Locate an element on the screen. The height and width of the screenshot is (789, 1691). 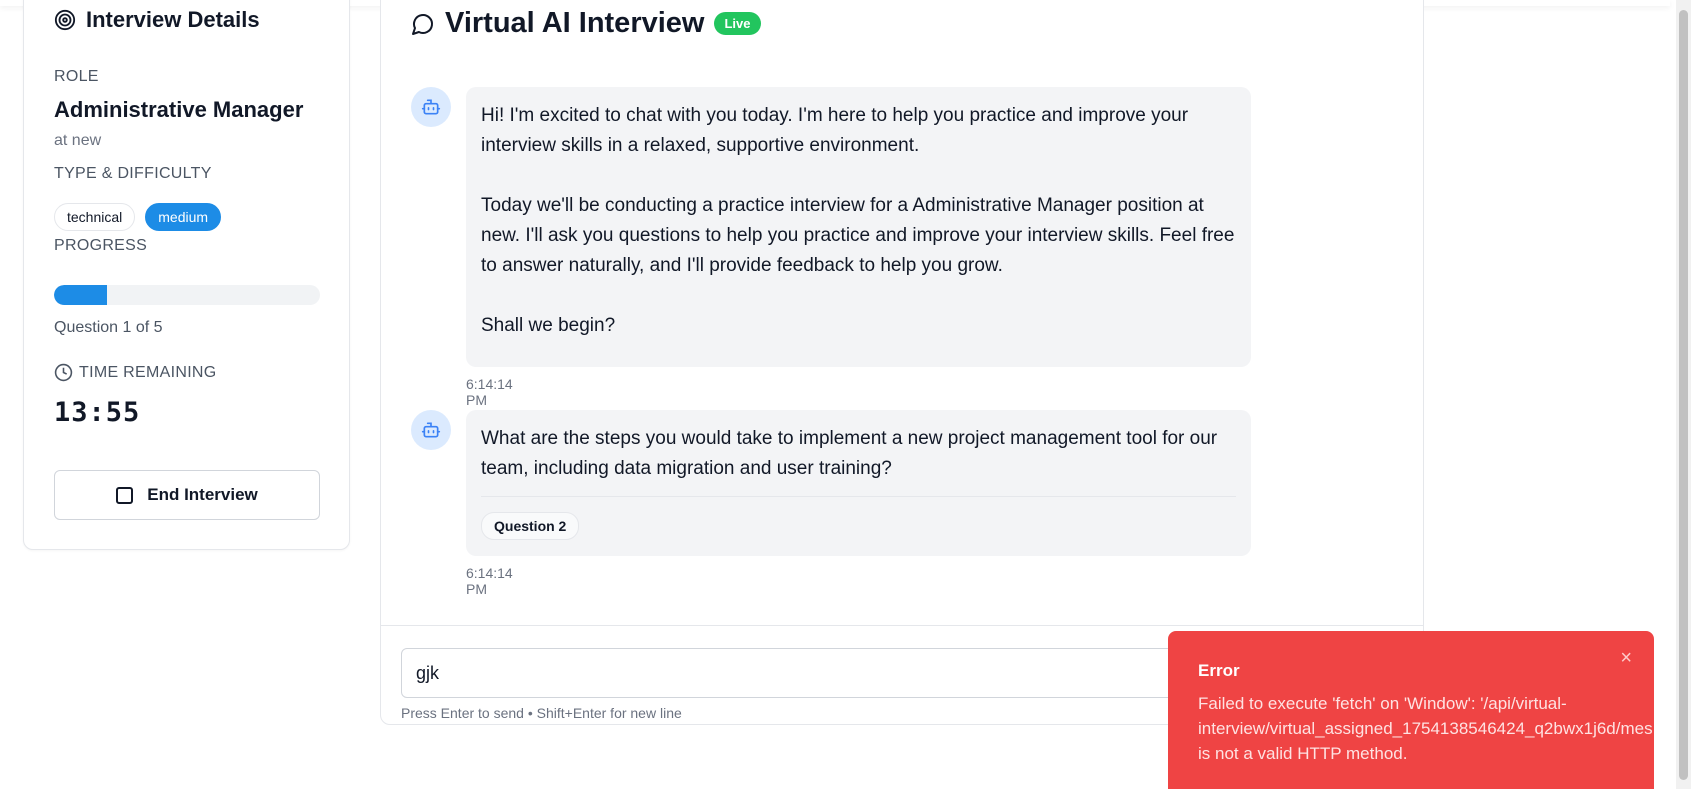
question-meta: Question 2 is located at coordinates (858, 518).